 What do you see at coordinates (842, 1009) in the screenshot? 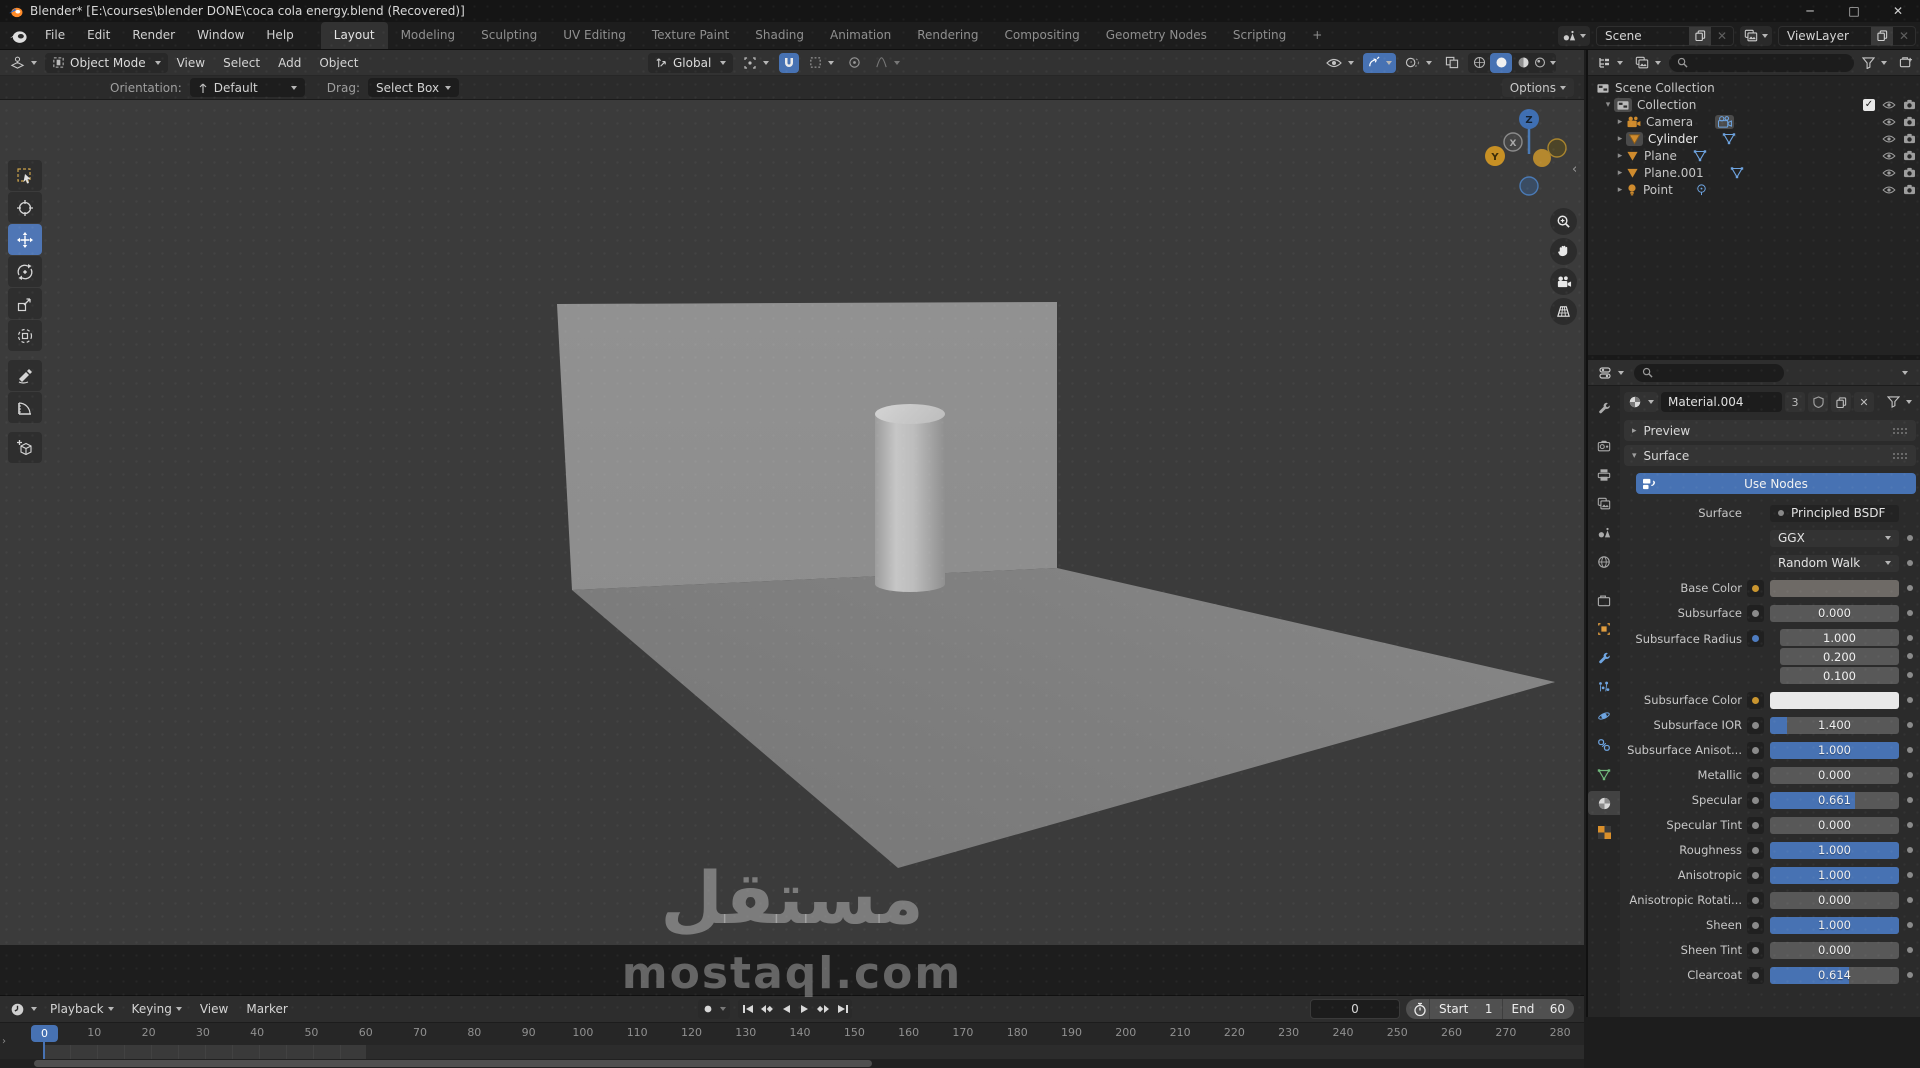
I see `jump-to-end-button` at bounding box center [842, 1009].